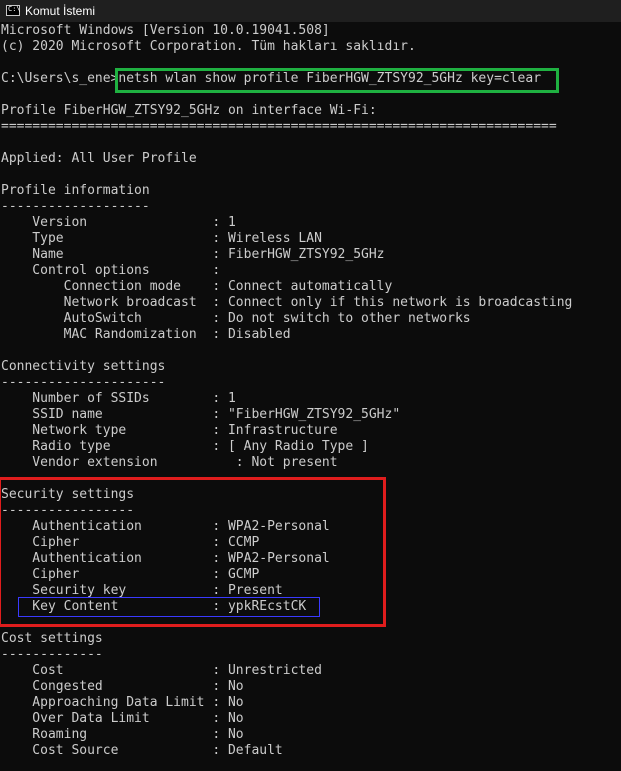 This screenshot has width=621, height=771. What do you see at coordinates (310, 11) in the screenshot?
I see `window-titlebar: C:\ Komut İstemi` at bounding box center [310, 11].